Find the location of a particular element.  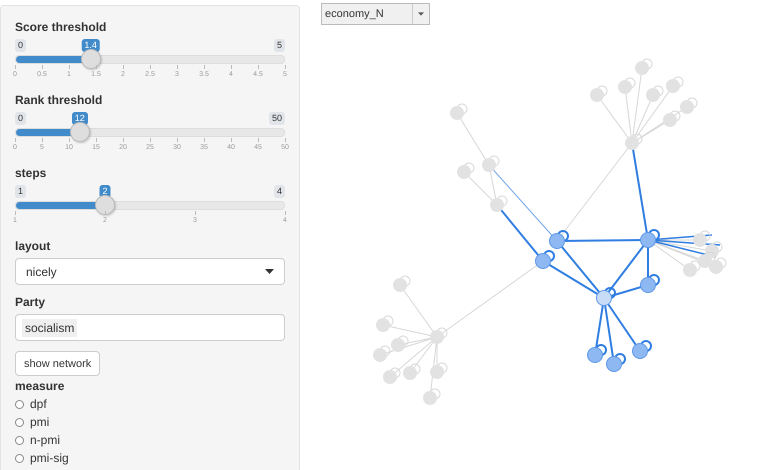

party-field: socialism is located at coordinates (150, 327).